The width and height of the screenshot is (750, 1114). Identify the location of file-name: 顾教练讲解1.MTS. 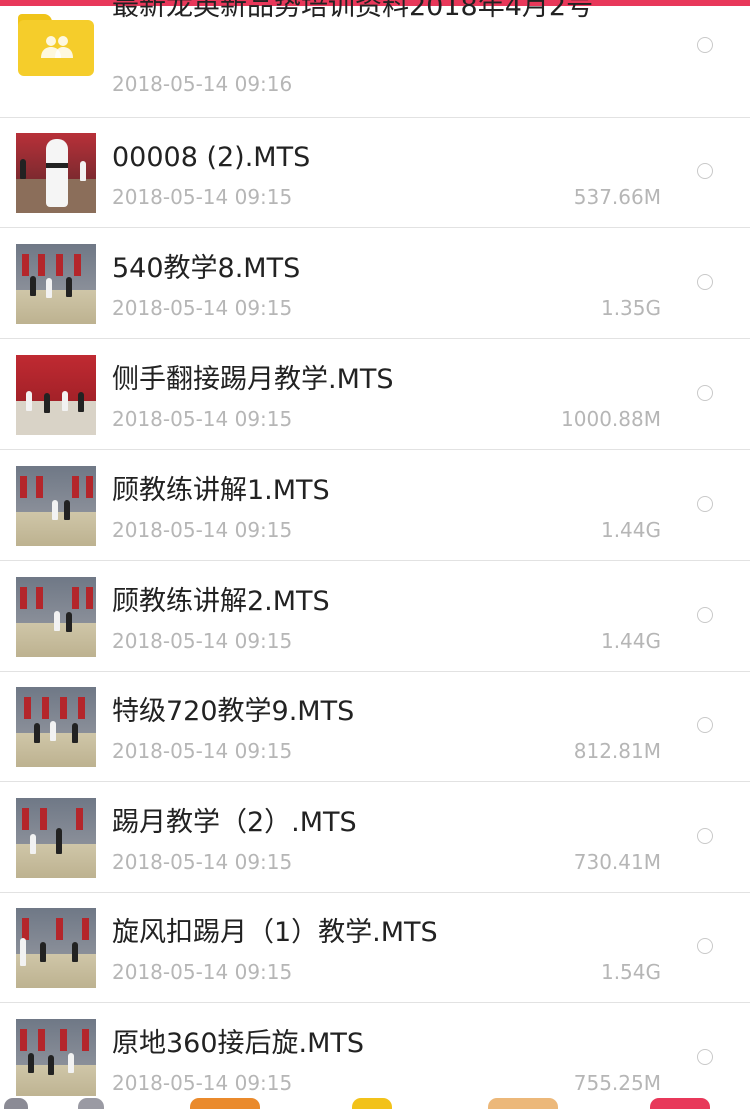
(221, 490).